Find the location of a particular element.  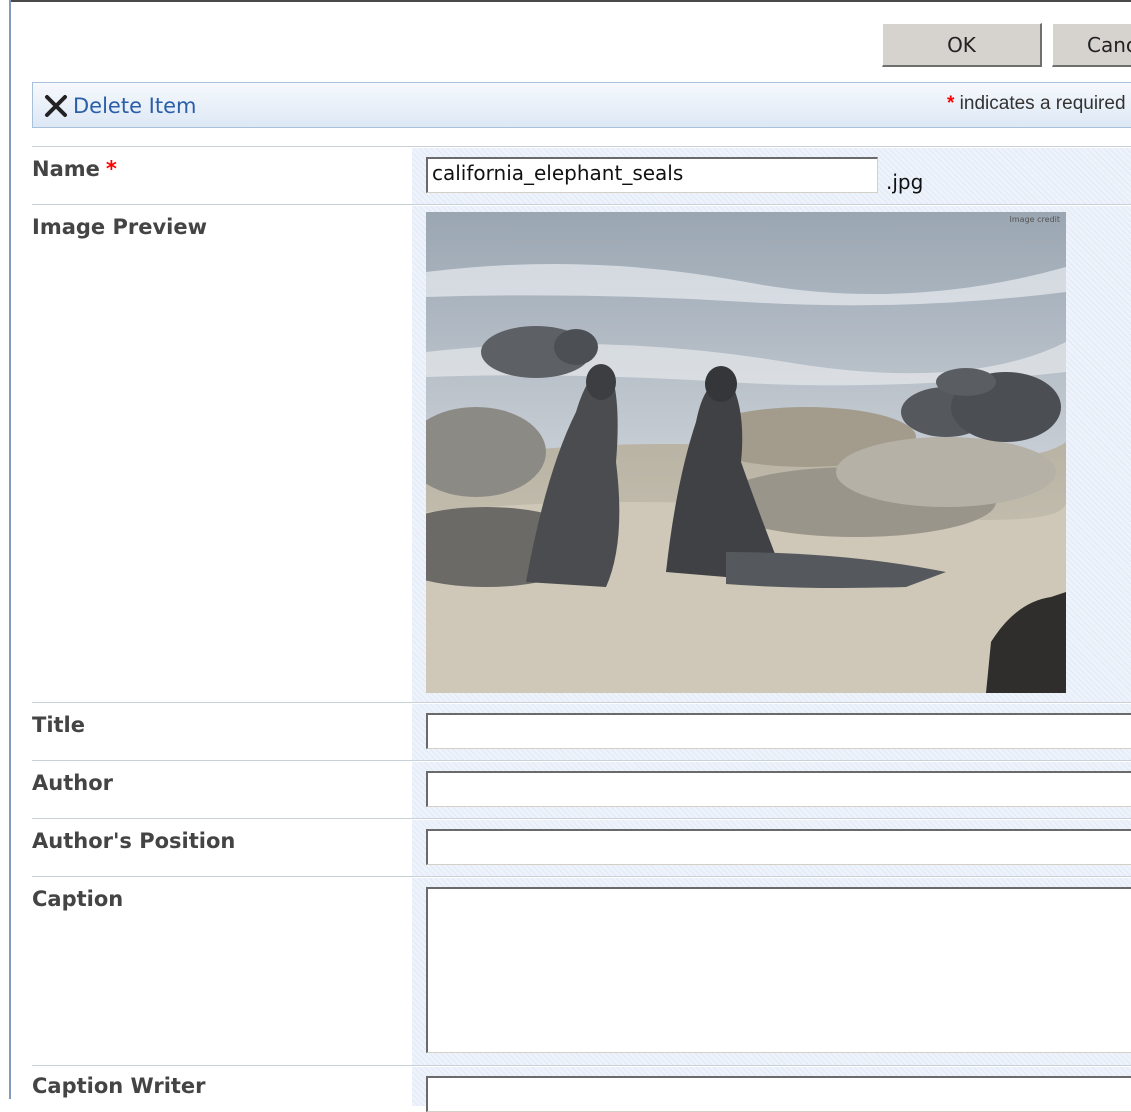

author-value-cell is located at coordinates (771, 790).